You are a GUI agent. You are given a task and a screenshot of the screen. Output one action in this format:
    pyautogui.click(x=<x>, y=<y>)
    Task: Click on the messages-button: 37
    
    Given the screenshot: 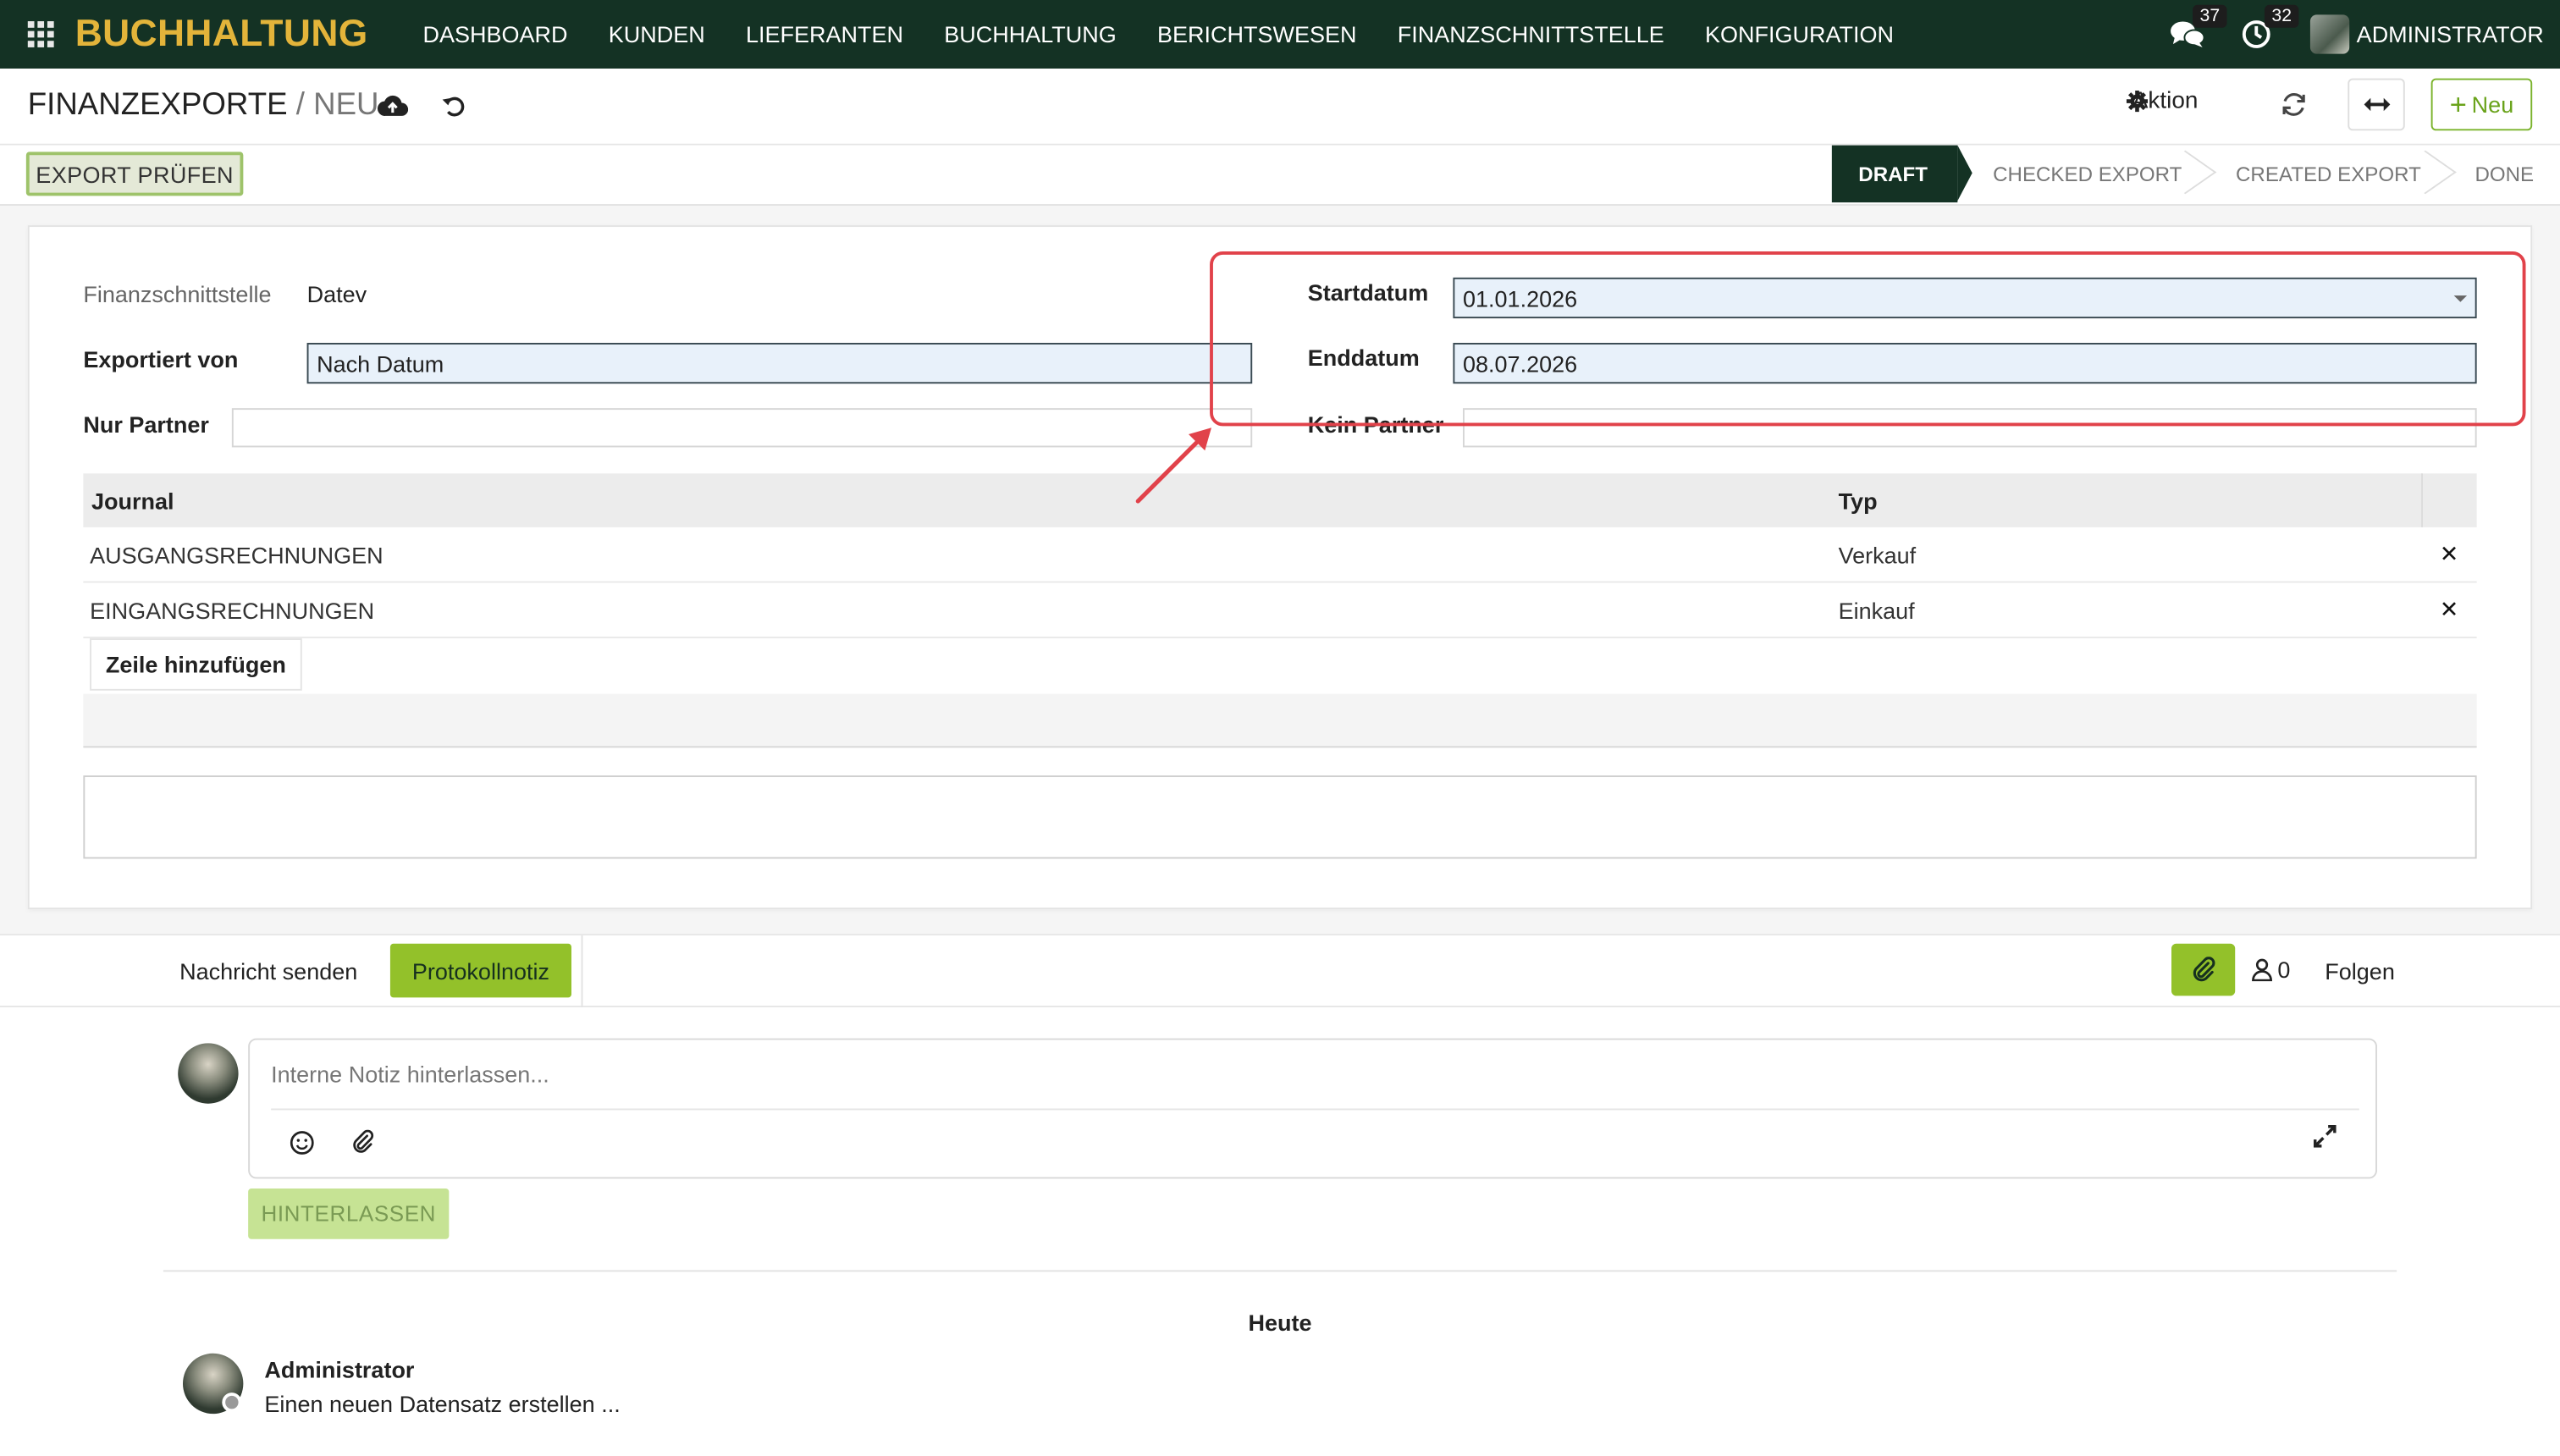 What is the action you would take?
    pyautogui.click(x=2198, y=26)
    